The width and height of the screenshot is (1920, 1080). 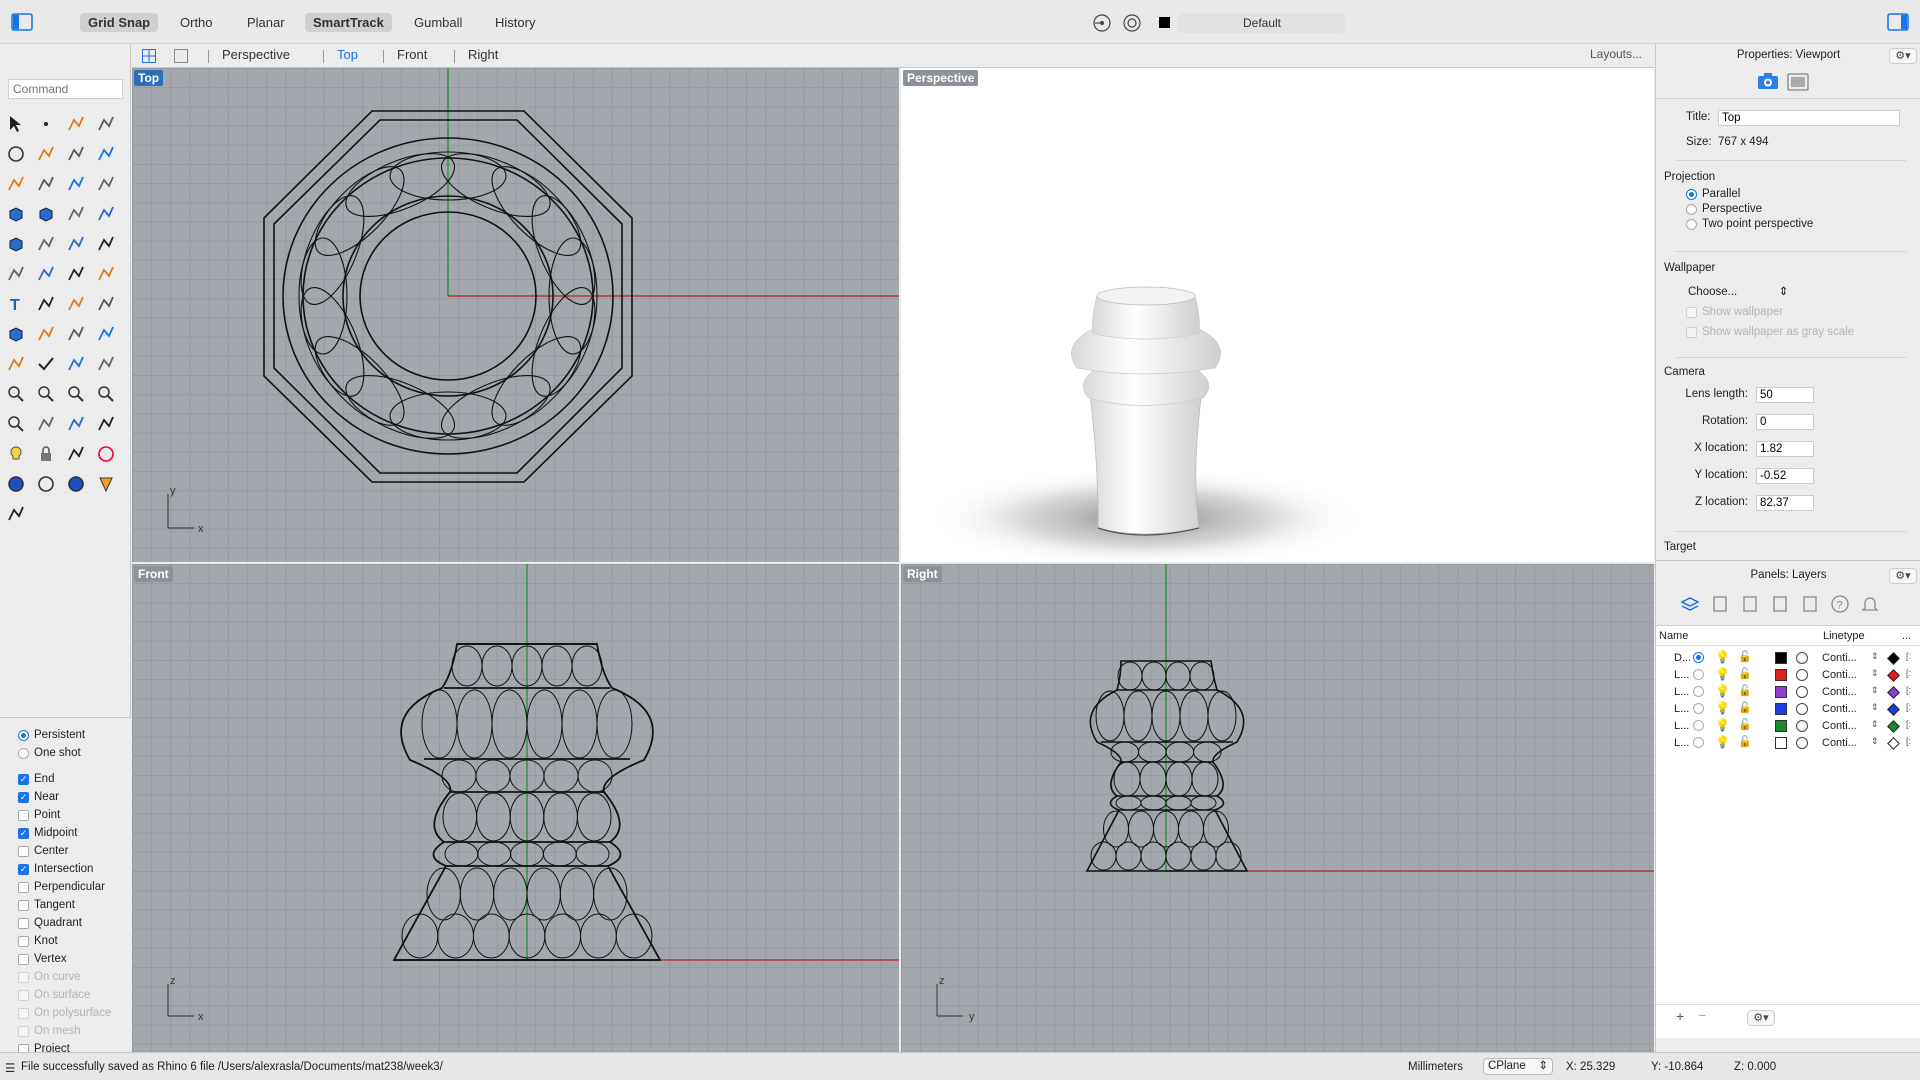 I want to click on document-panel-icon, so click(x=1720, y=604).